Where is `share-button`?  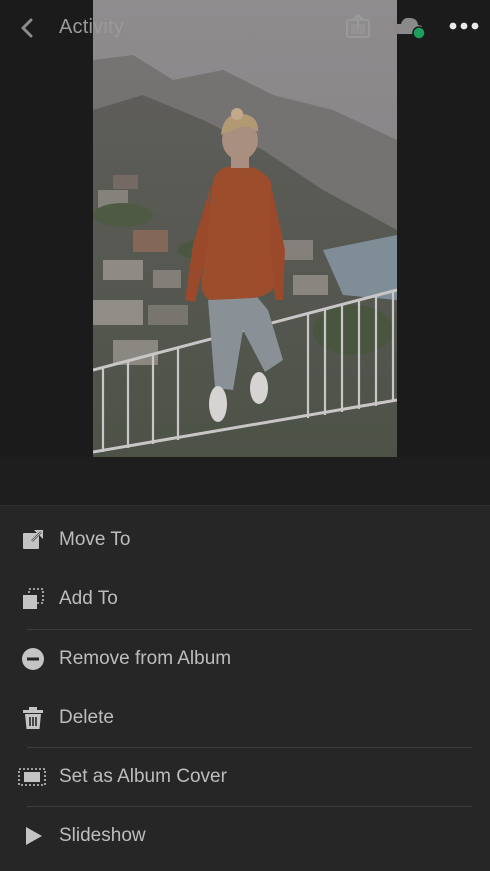
share-button is located at coordinates (358, 26).